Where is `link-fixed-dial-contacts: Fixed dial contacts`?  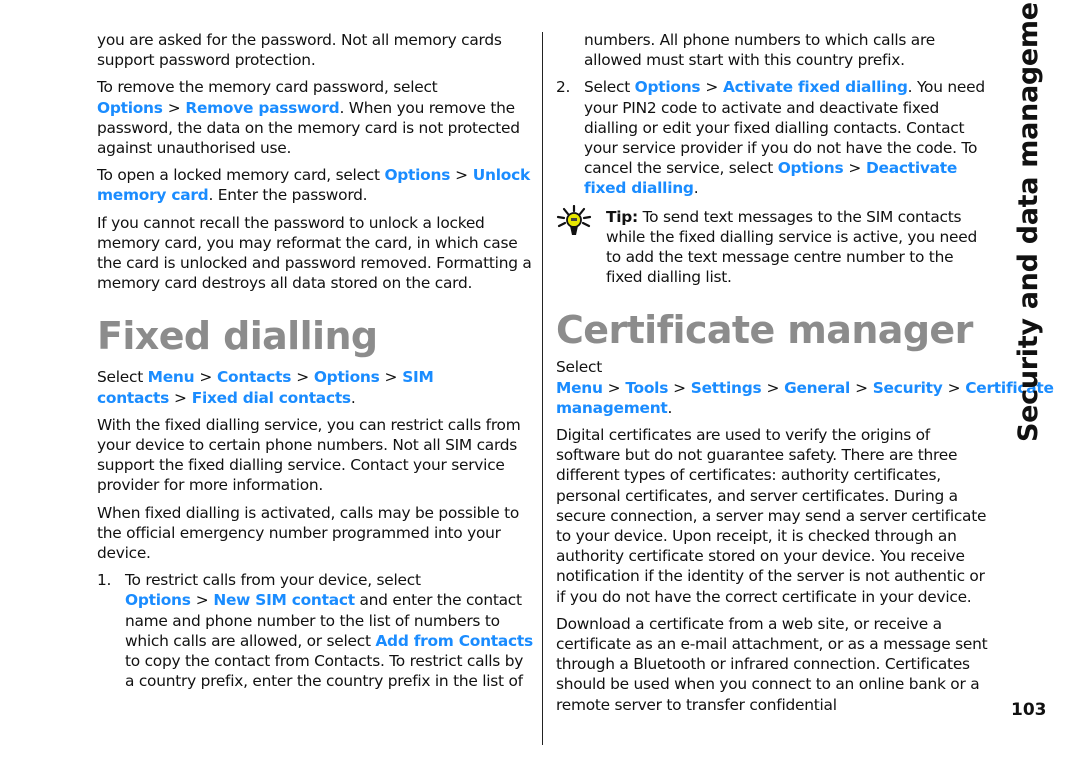
link-fixed-dial-contacts: Fixed dial contacts is located at coordinates (271, 398).